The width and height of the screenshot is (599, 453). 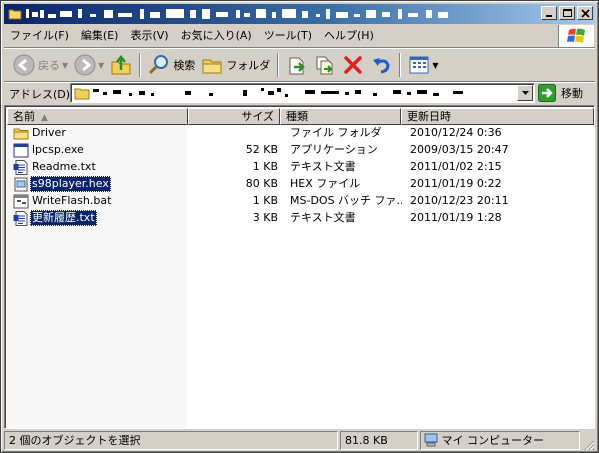 I want to click on menu-edit: 編集(E), so click(x=100, y=36).